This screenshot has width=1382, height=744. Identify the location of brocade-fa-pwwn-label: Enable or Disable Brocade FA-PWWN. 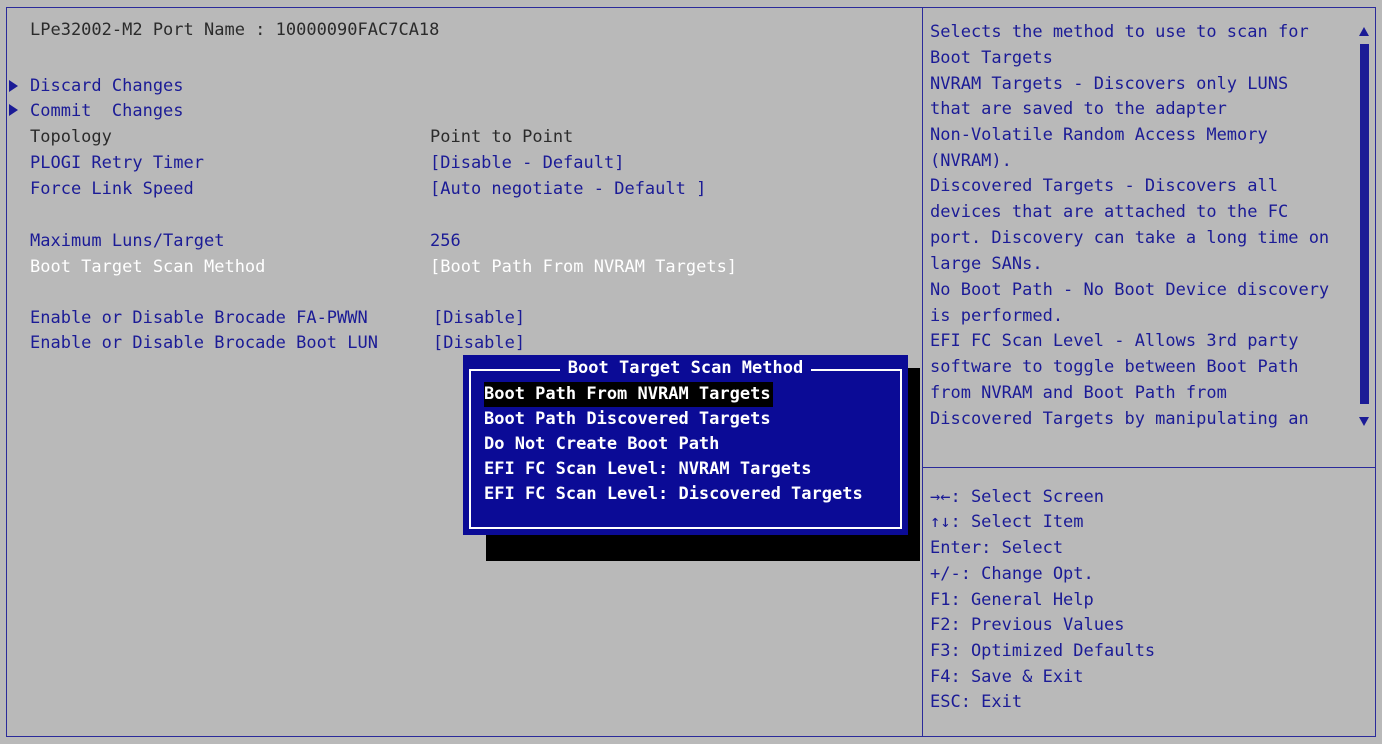
(199, 318).